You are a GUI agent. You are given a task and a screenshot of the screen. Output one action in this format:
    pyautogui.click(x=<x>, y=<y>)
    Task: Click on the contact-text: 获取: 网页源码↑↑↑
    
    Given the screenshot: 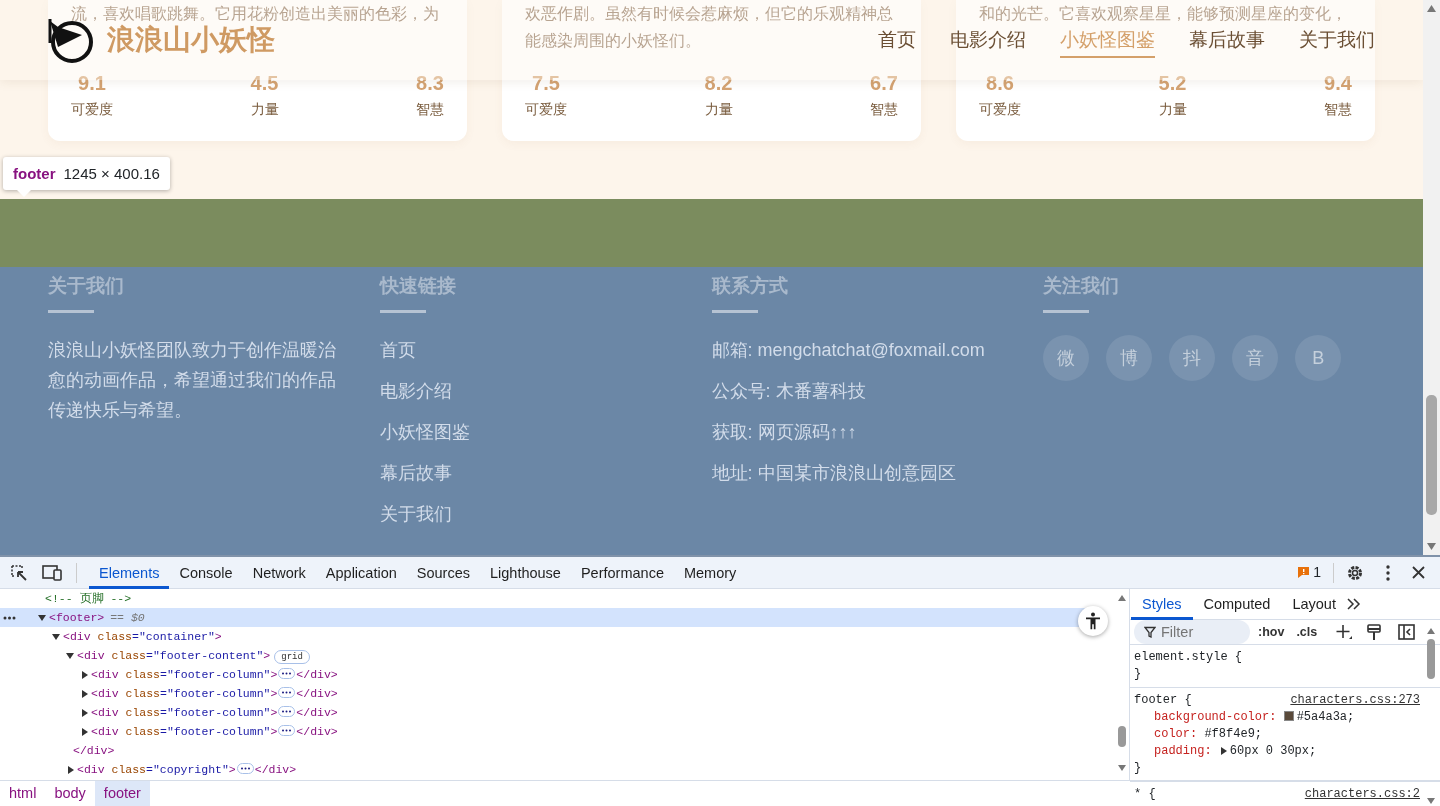 What is the action you would take?
    pyautogui.click(x=784, y=432)
    